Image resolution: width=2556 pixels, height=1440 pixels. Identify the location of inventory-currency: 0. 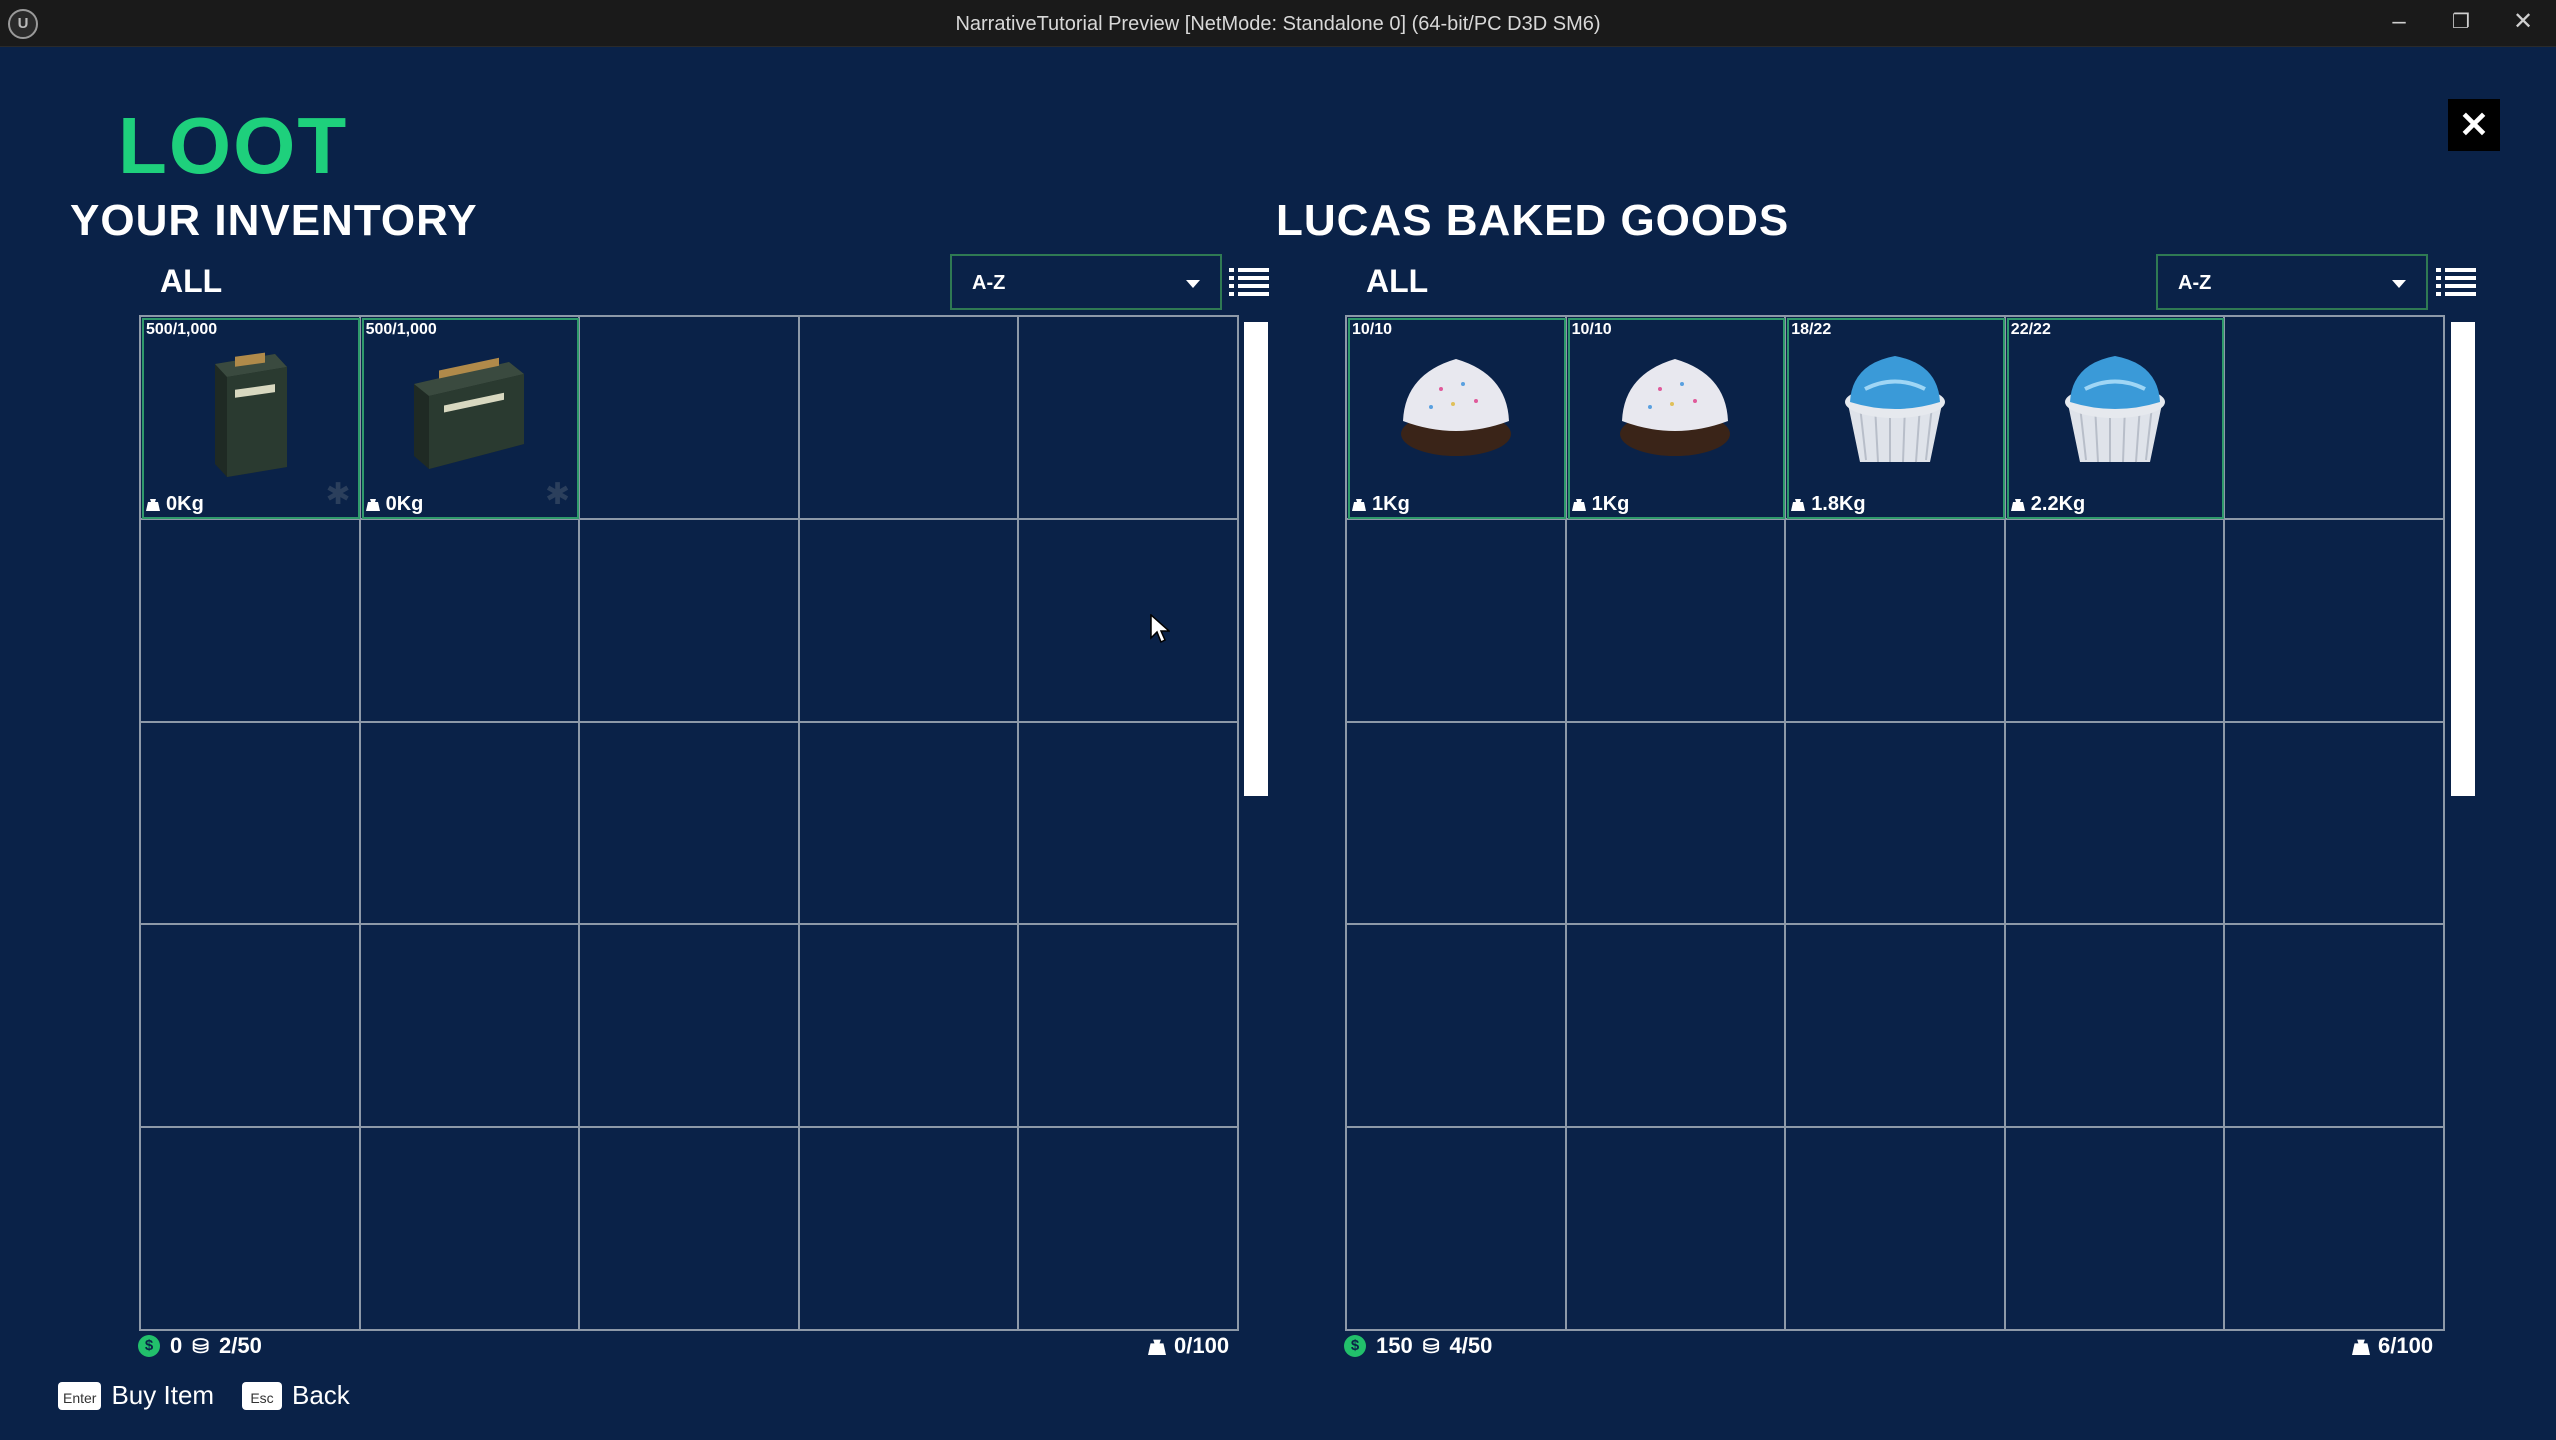
(176, 1345).